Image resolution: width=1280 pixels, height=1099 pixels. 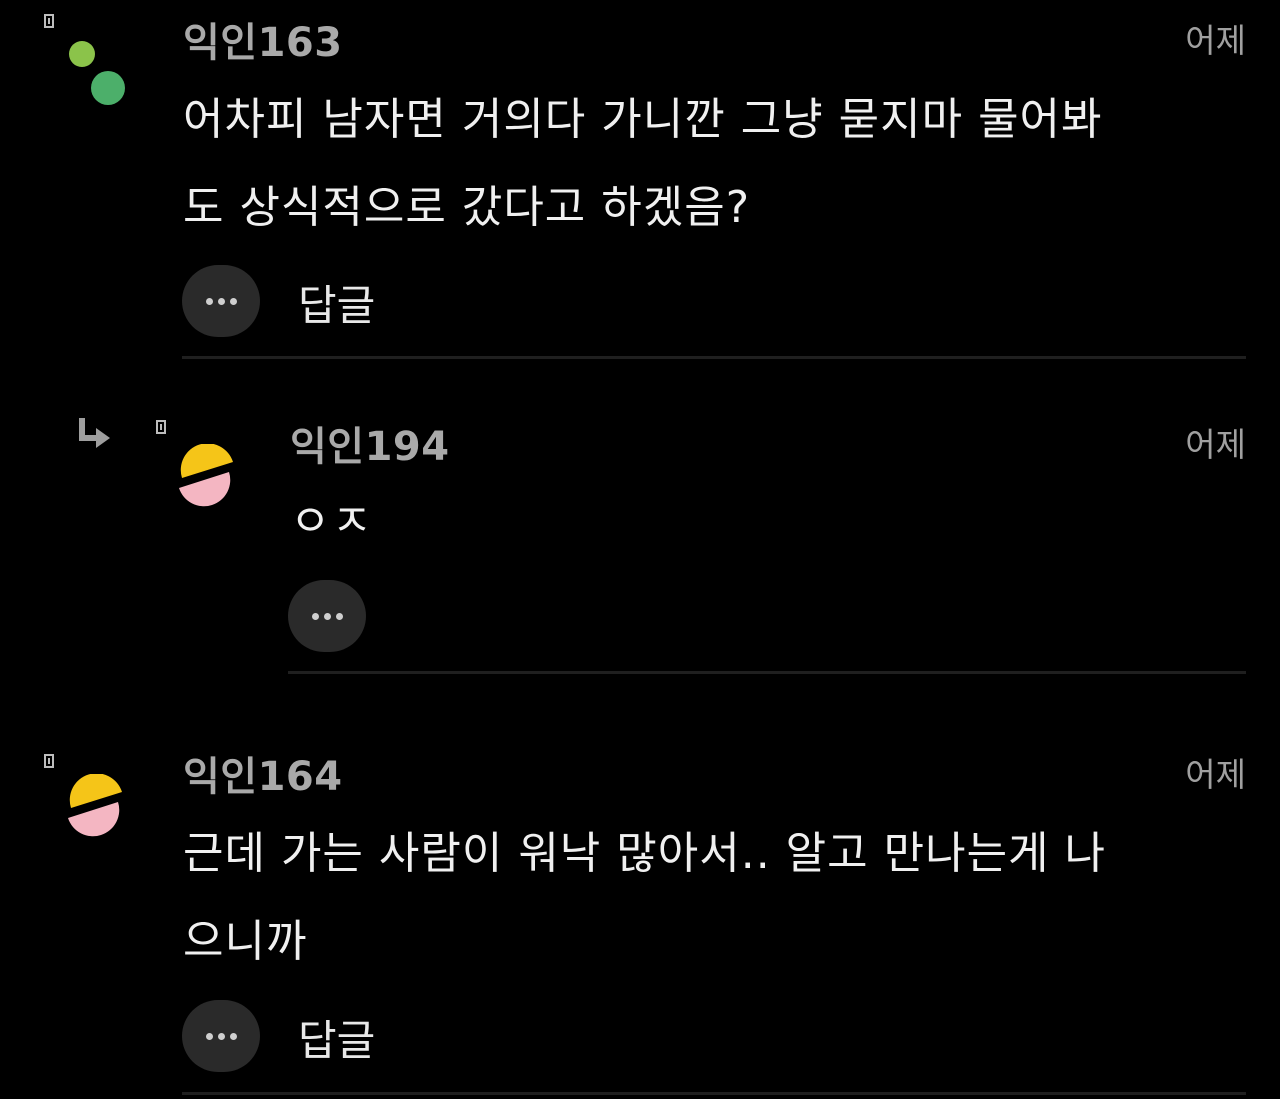 I want to click on comment-body: ㅇㅈ, so click(x=331, y=522).